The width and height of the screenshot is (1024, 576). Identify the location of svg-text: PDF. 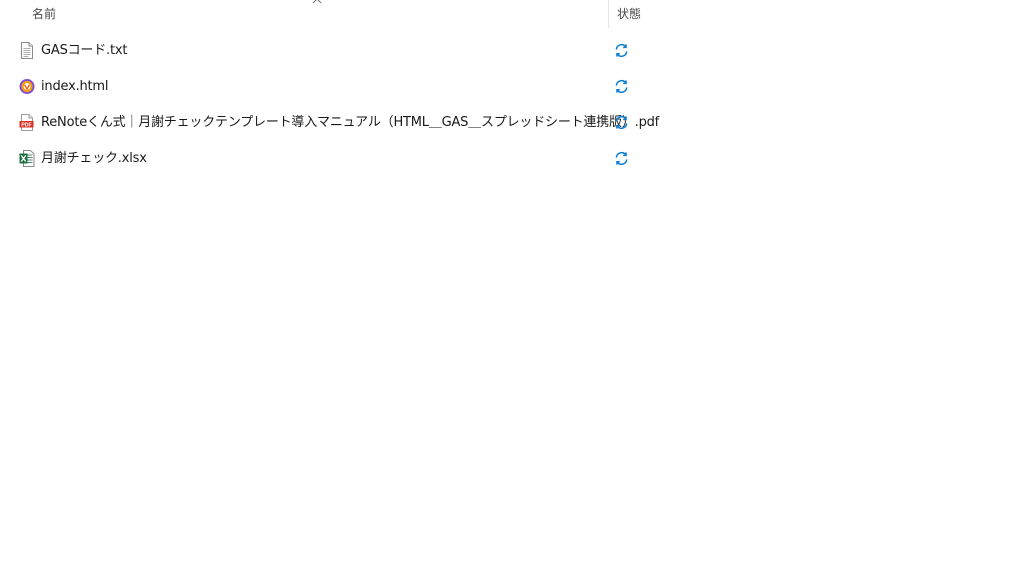
(26, 125).